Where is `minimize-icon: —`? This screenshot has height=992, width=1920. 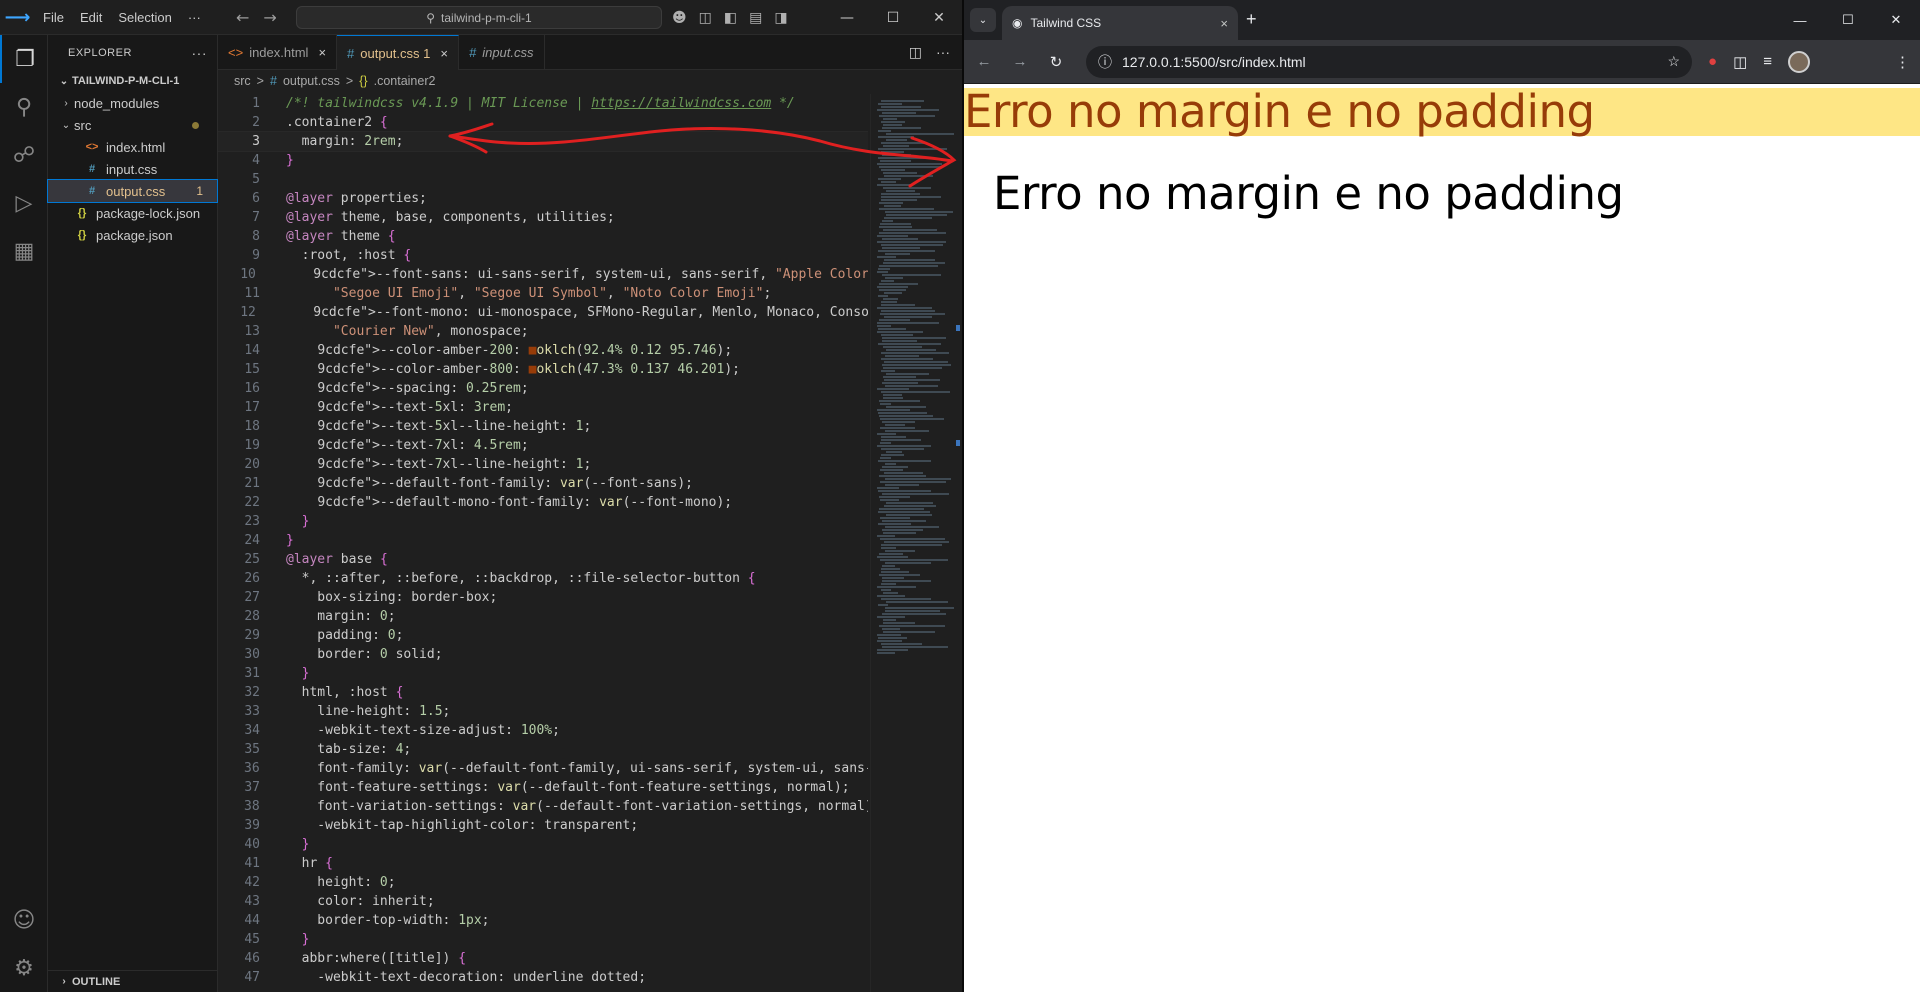
minimize-icon: — is located at coordinates (1800, 20).